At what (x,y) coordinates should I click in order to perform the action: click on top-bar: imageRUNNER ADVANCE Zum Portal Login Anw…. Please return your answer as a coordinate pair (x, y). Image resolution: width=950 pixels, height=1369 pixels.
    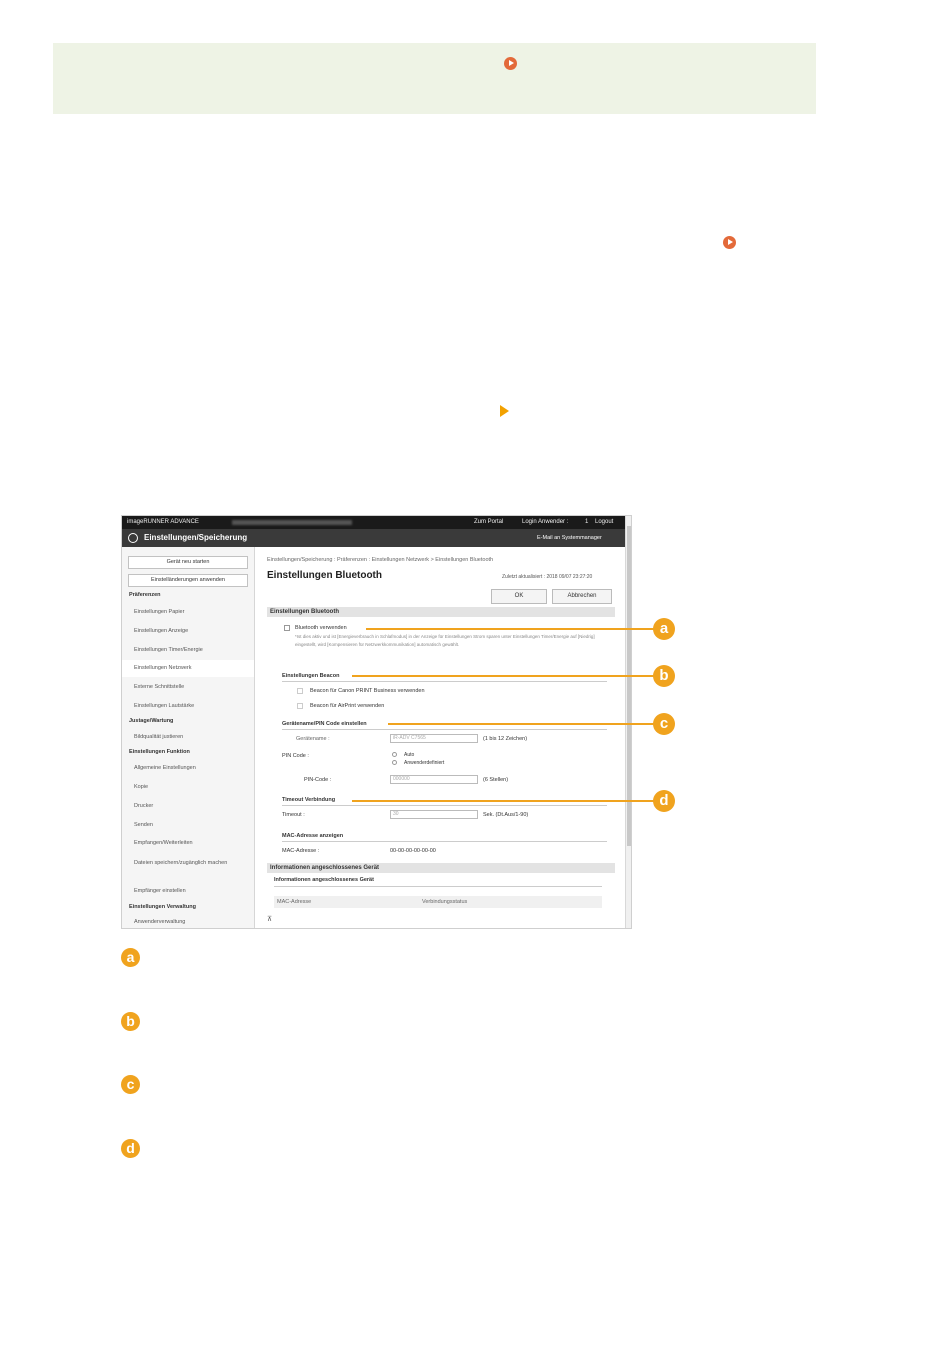
    Looking at the image, I should click on (373, 522).